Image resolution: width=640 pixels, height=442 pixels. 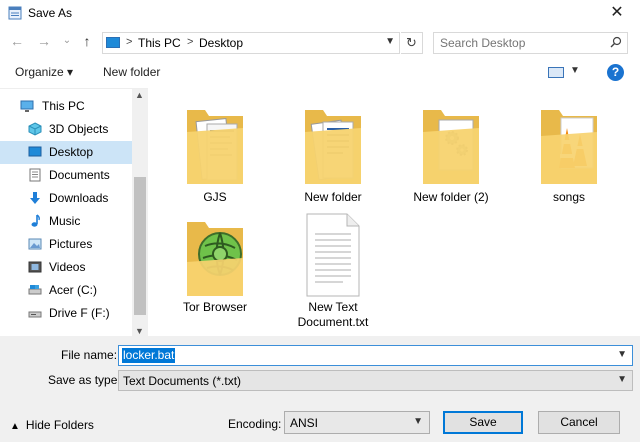 I want to click on forward-arrow-icon: →, so click(x=44, y=41).